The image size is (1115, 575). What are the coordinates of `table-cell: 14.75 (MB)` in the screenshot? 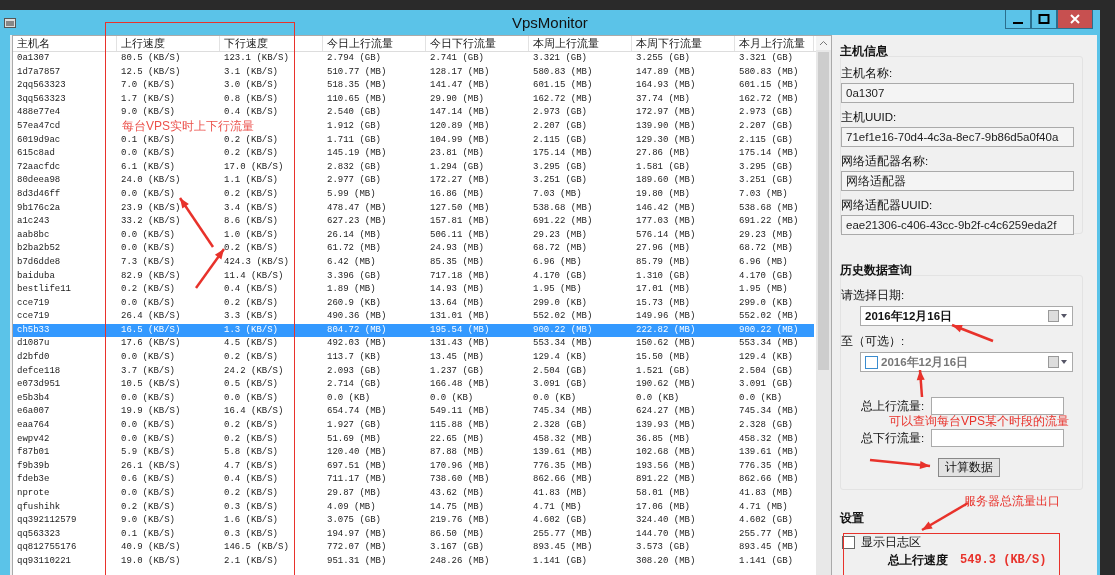 It's located at (477, 507).